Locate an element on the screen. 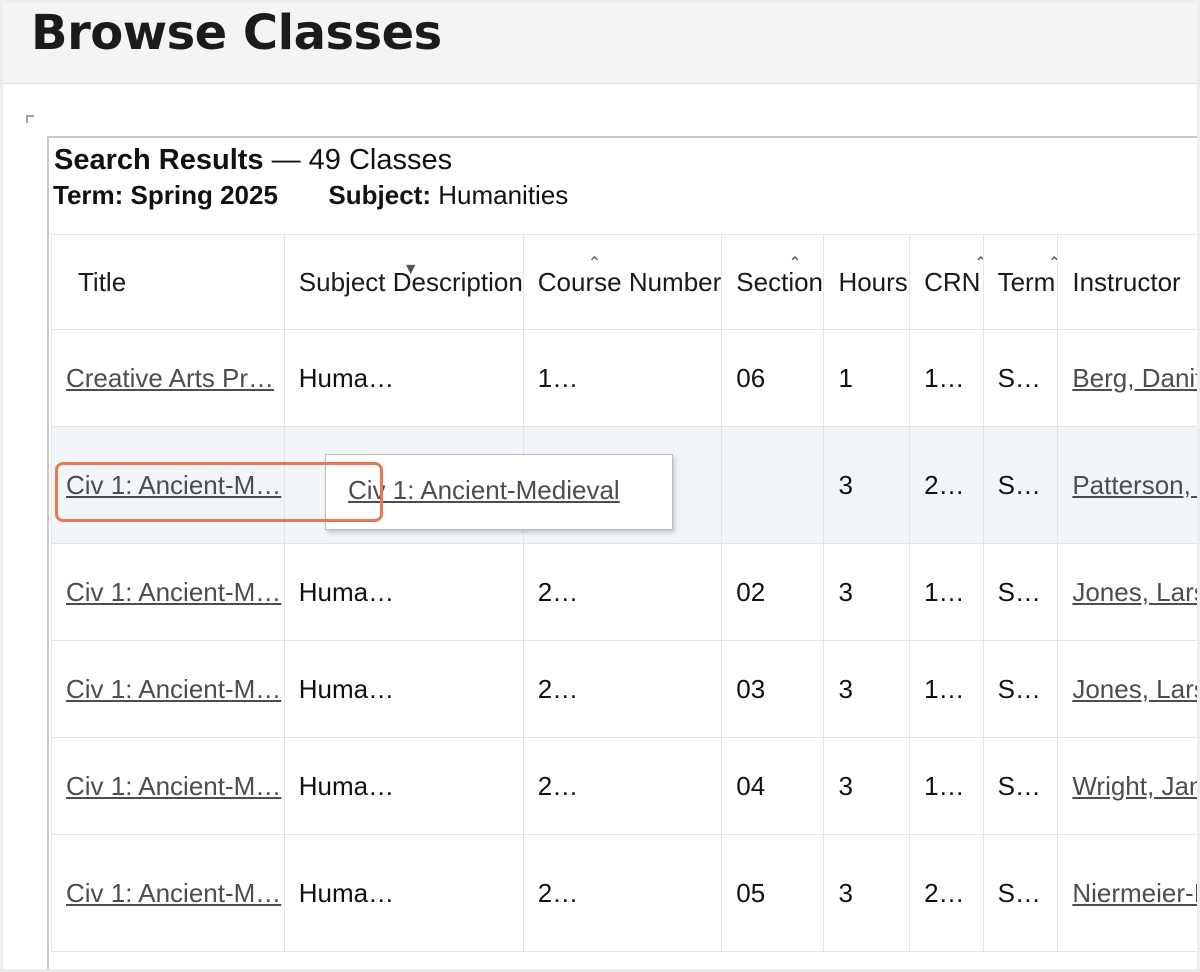 The image size is (1200, 972). page-header: Browse Classes is located at coordinates (600, 43).